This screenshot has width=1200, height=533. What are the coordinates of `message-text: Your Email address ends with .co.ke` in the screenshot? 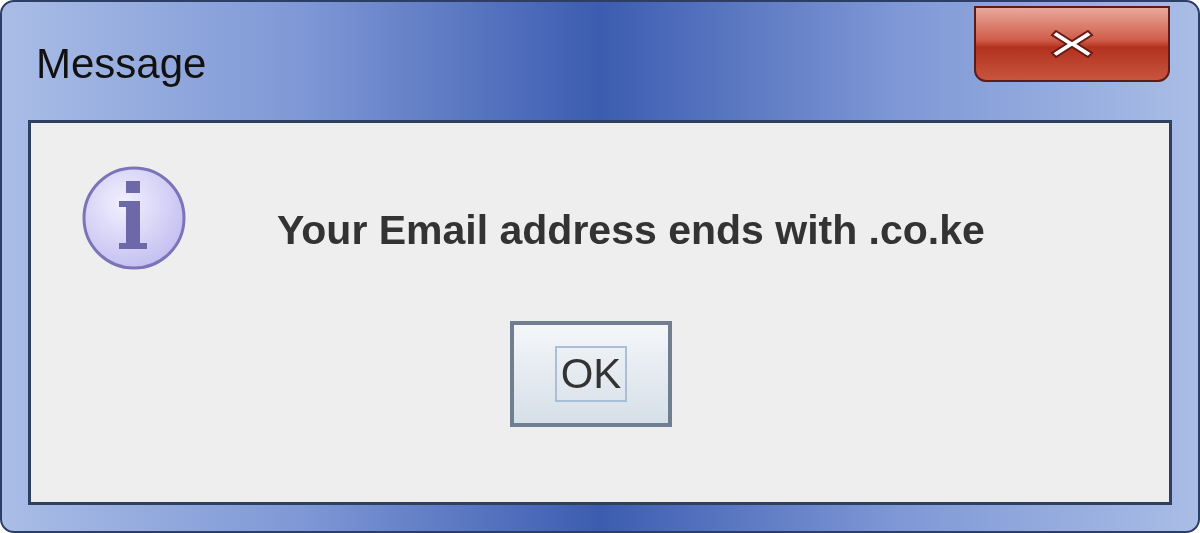 It's located at (631, 230).